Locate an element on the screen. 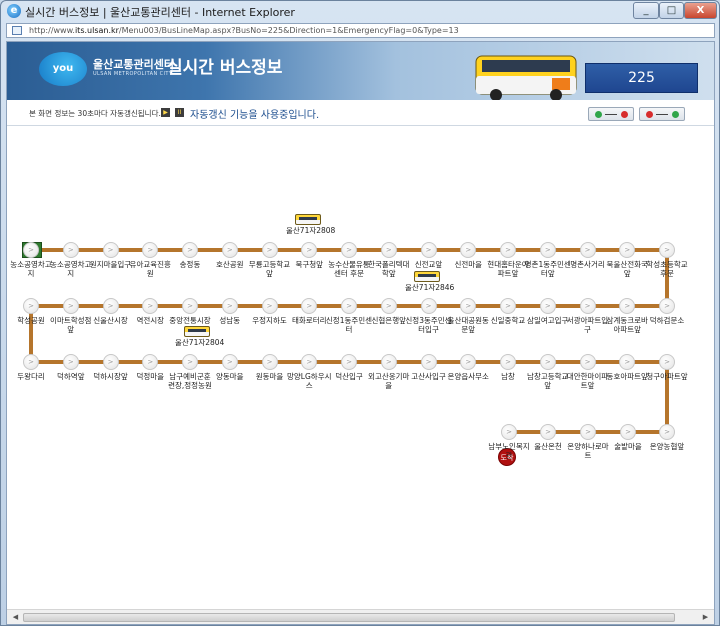  scroll-left-icon: ◀ is located at coordinates (15, 617).